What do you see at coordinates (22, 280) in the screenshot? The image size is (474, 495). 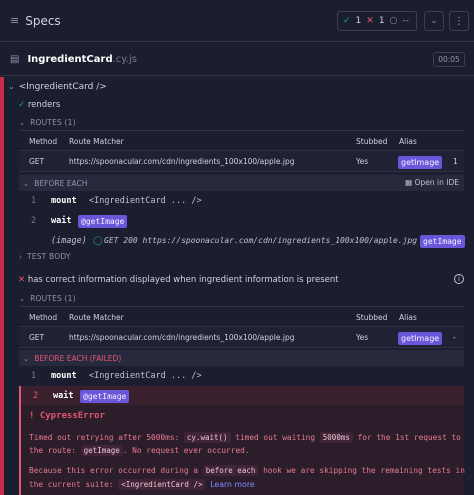 I see `close-icon: ✕` at bounding box center [22, 280].